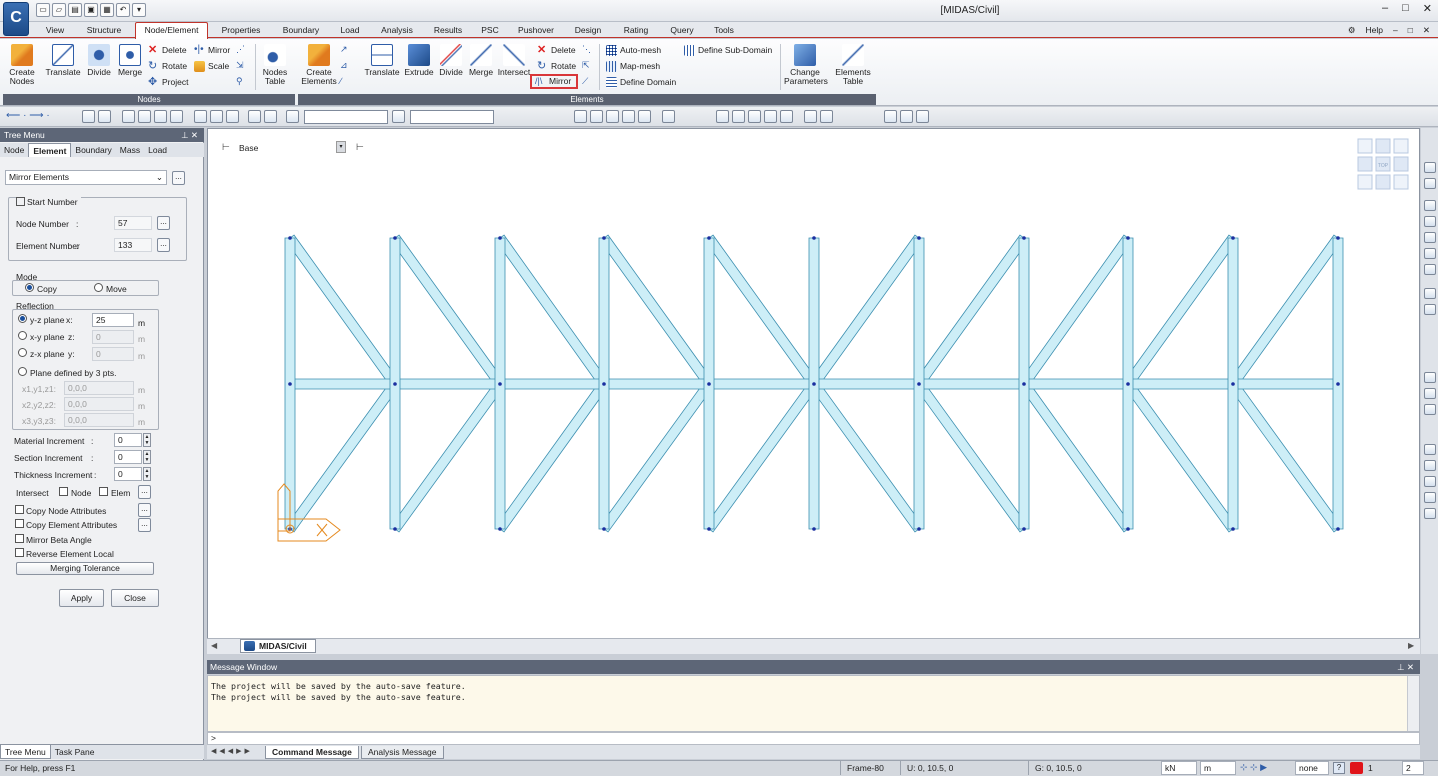 The height and width of the screenshot is (776, 1438). I want to click on element-tool-icon-4: ⋱, so click(588, 50).